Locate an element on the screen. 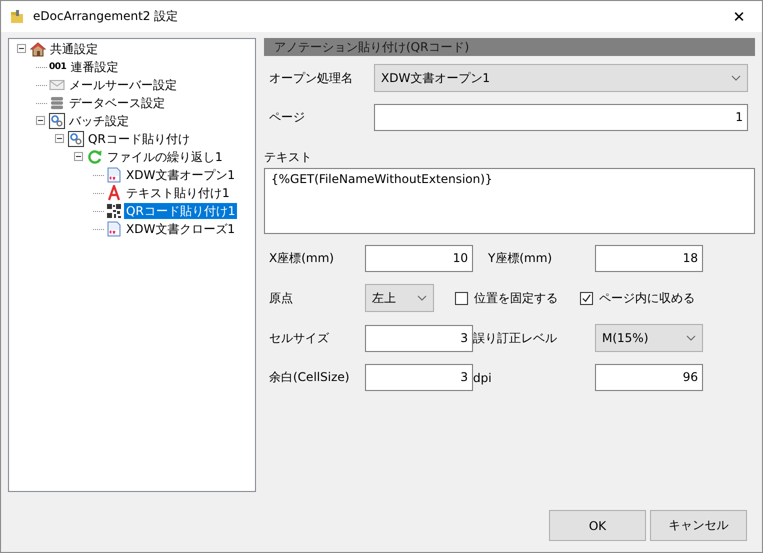 The width and height of the screenshot is (763, 553). tree-item: 共通設定 is located at coordinates (74, 49).